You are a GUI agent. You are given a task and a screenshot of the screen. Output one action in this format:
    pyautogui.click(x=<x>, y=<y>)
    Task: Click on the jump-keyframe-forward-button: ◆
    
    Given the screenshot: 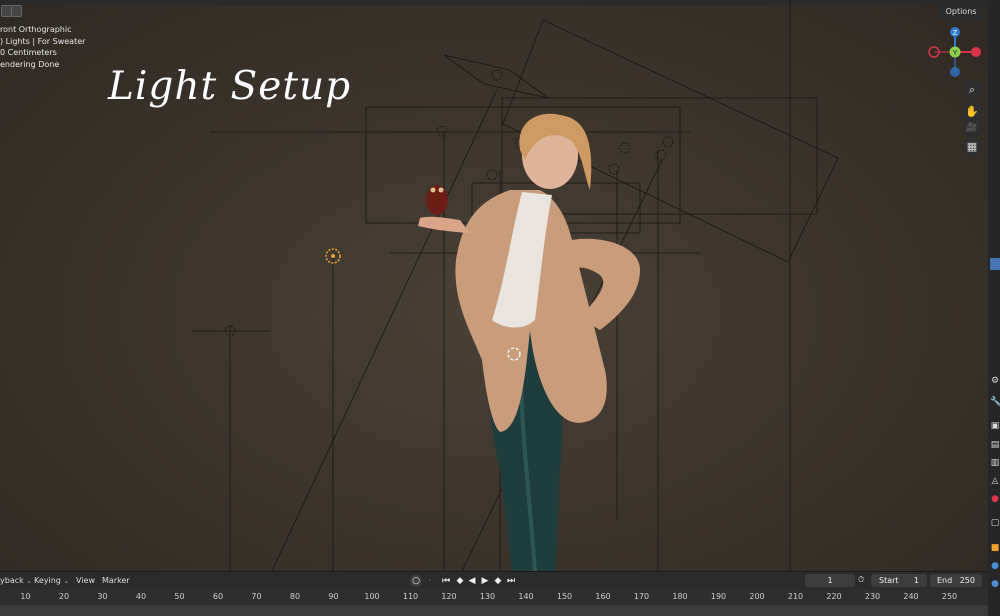 What is the action you would take?
    pyautogui.click(x=498, y=581)
    